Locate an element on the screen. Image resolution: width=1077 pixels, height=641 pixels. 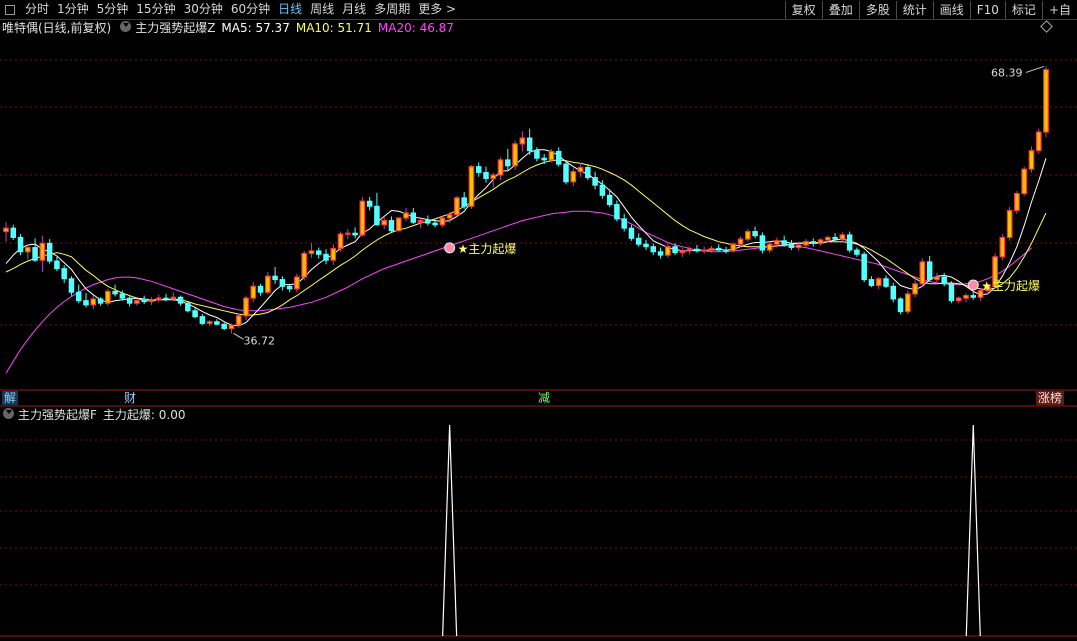
flag-jie: 解 is located at coordinates (10, 398).